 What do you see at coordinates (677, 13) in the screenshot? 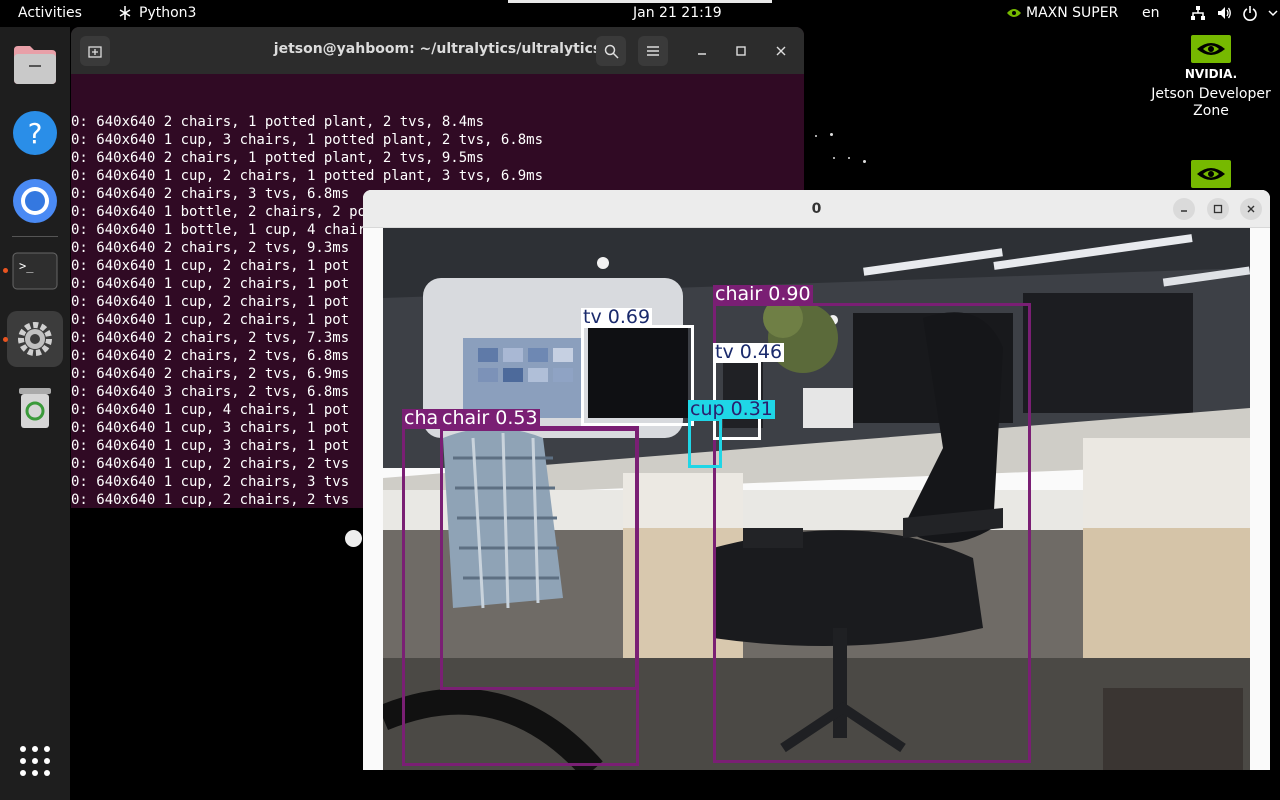
I see `clock: Jan 21 21:19` at bounding box center [677, 13].